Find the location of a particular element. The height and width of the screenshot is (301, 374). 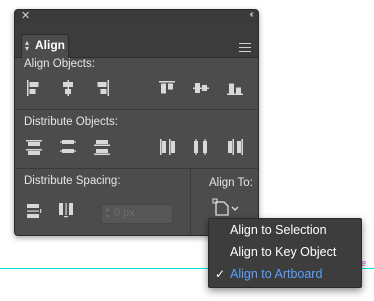

menu-item-align-to-key-object: Align to Key Object is located at coordinates (285, 253).